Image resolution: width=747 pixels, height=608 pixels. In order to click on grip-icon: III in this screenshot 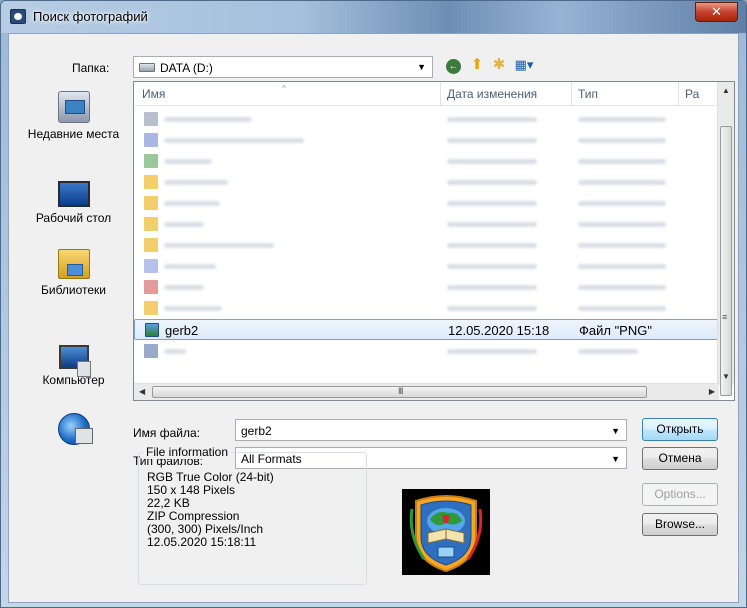, I will do `click(400, 391)`.